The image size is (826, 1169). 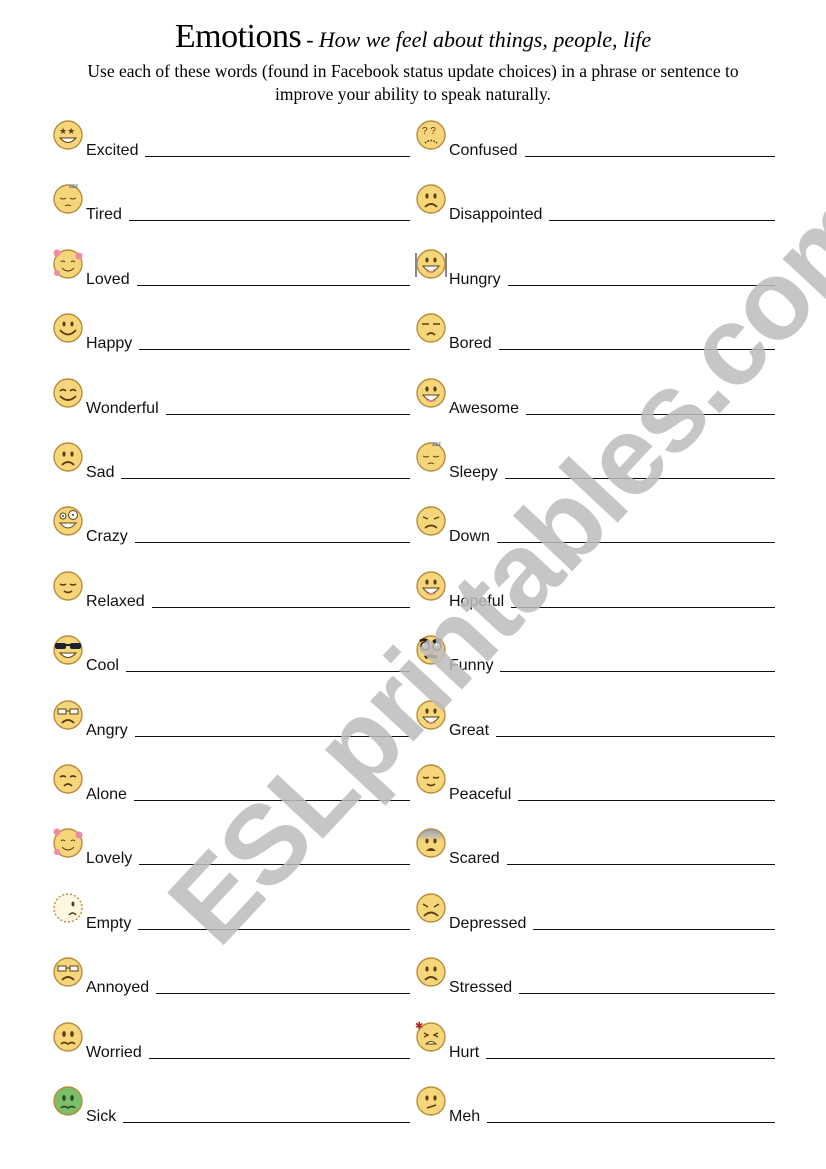 I want to click on word-label: Down, so click(x=469, y=537).